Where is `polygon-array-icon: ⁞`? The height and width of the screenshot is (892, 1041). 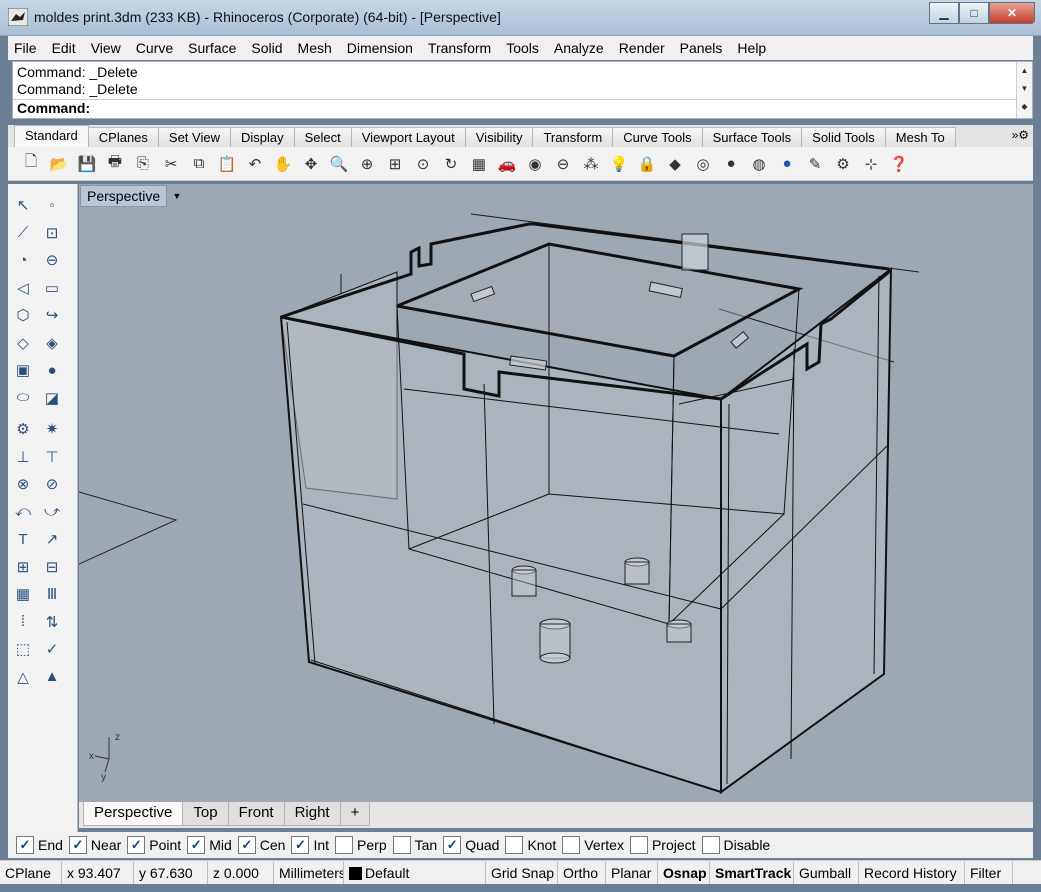 polygon-array-icon: ⁞ is located at coordinates (23, 622).